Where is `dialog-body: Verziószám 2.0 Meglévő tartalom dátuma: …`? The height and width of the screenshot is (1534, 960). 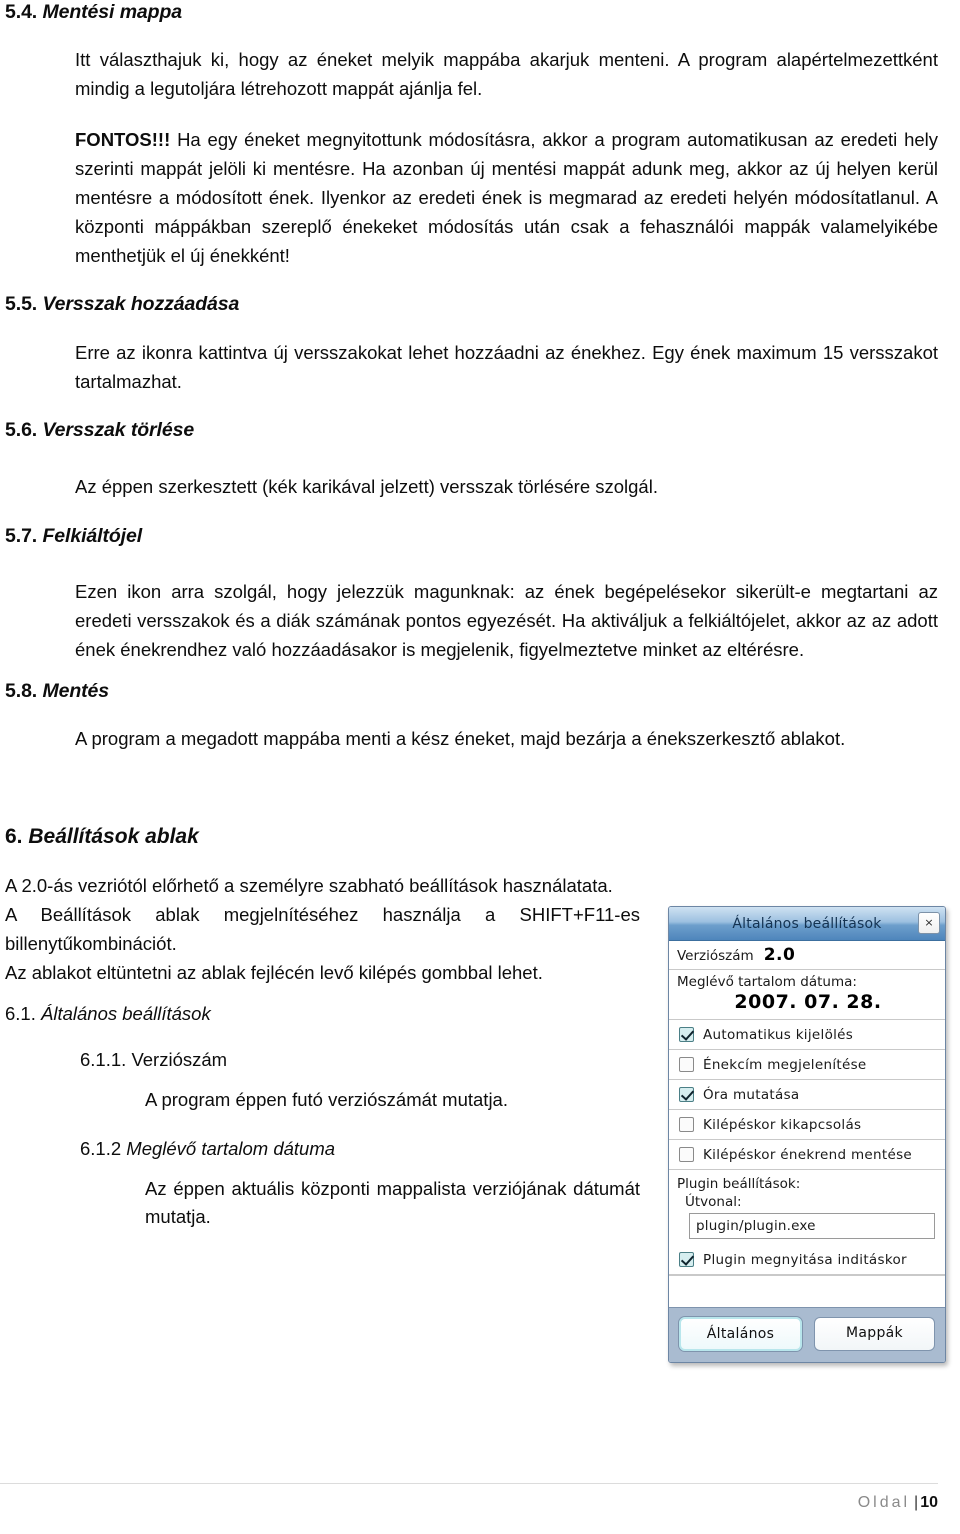 dialog-body: Verziószám 2.0 Meglévő tartalom dátuma: … is located at coordinates (807, 1124).